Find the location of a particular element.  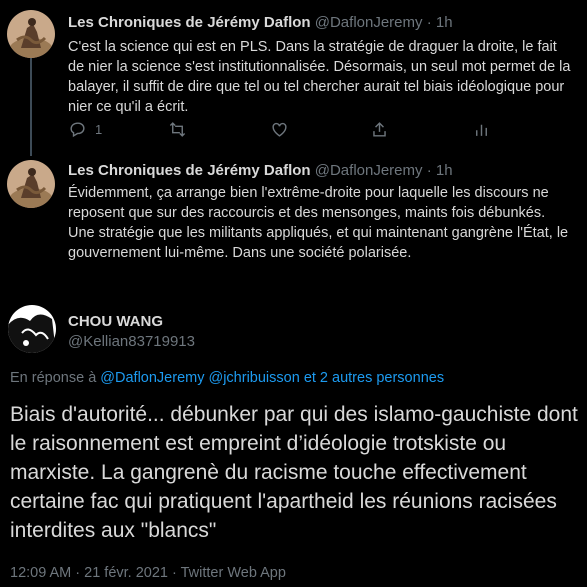

tweet-actions: 1 is located at coordinates (278, 130).